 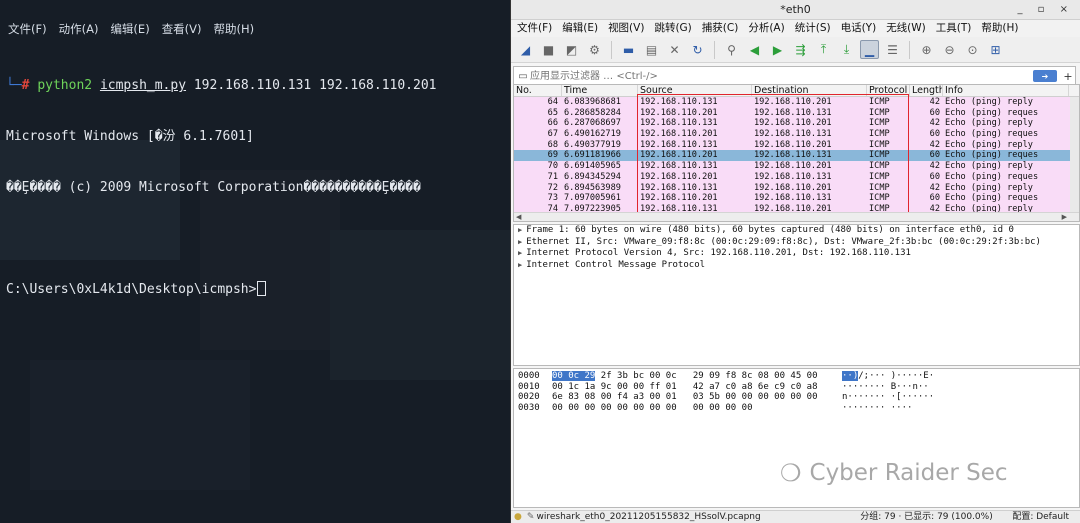 What do you see at coordinates (850, 376) in the screenshot?
I see `byte-ascii-highlight: ··)` at bounding box center [850, 376].